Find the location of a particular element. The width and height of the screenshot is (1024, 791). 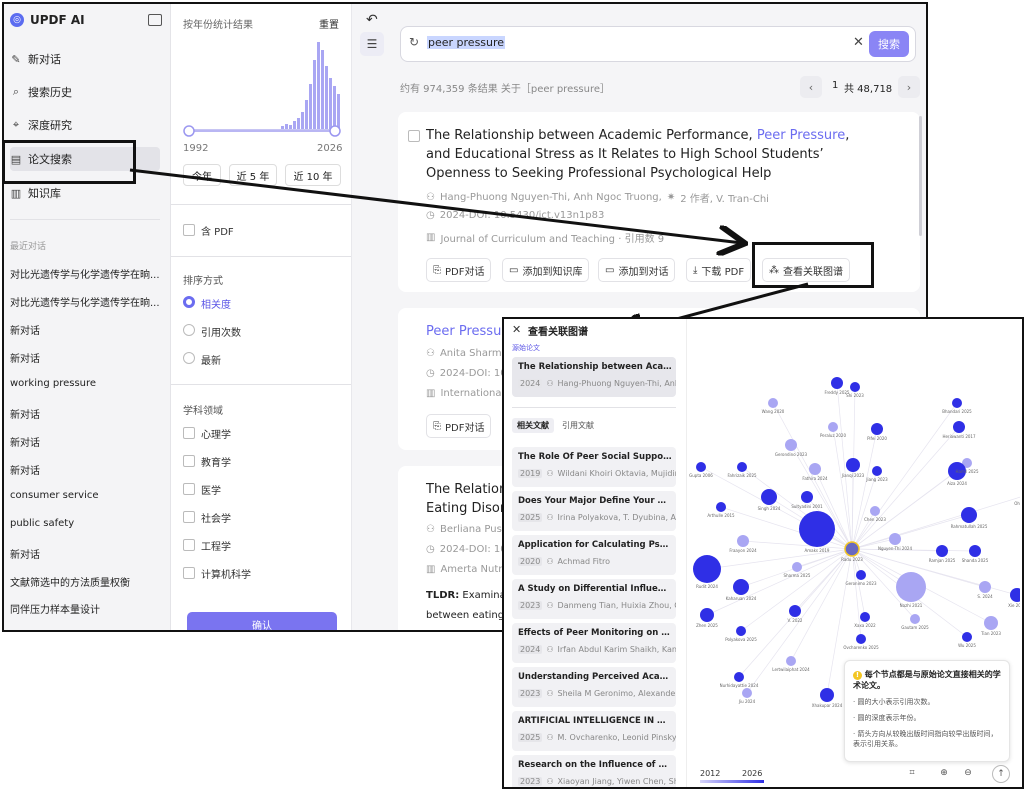

legend-year-end: 2026 is located at coordinates (752, 773).